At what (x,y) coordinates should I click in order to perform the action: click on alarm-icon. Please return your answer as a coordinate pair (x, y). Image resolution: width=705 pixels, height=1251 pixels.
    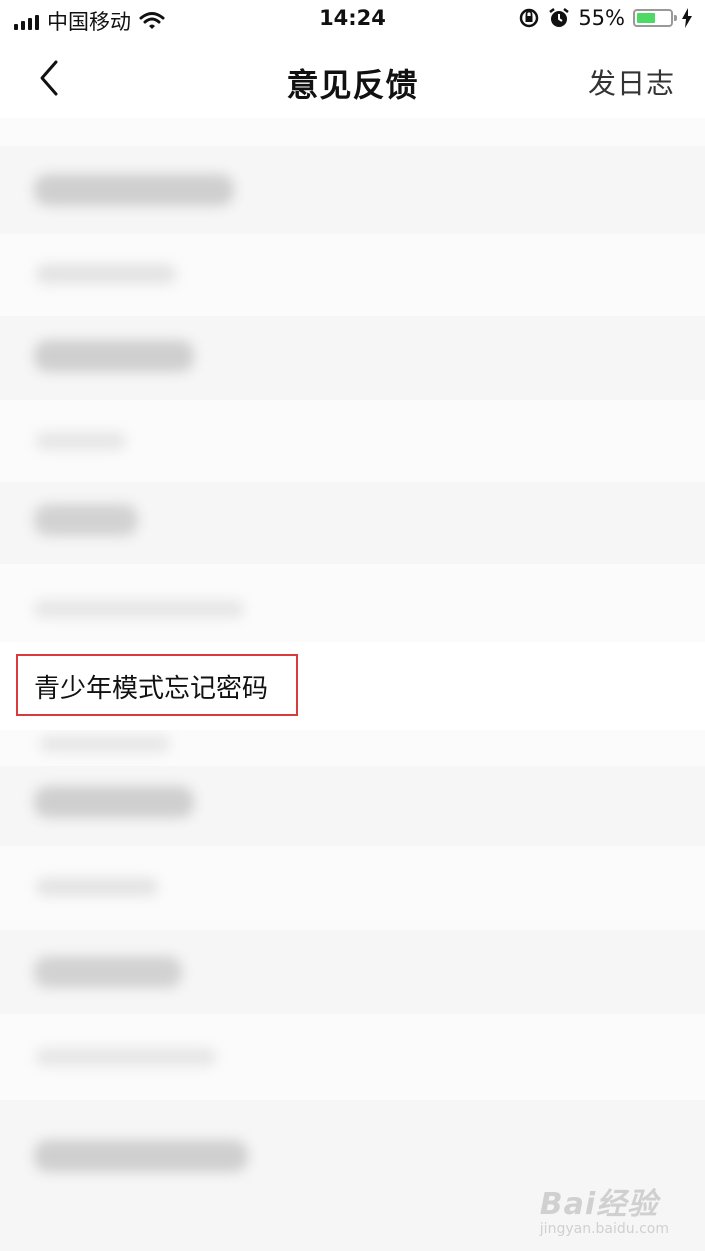
    Looking at the image, I should click on (559, 17).